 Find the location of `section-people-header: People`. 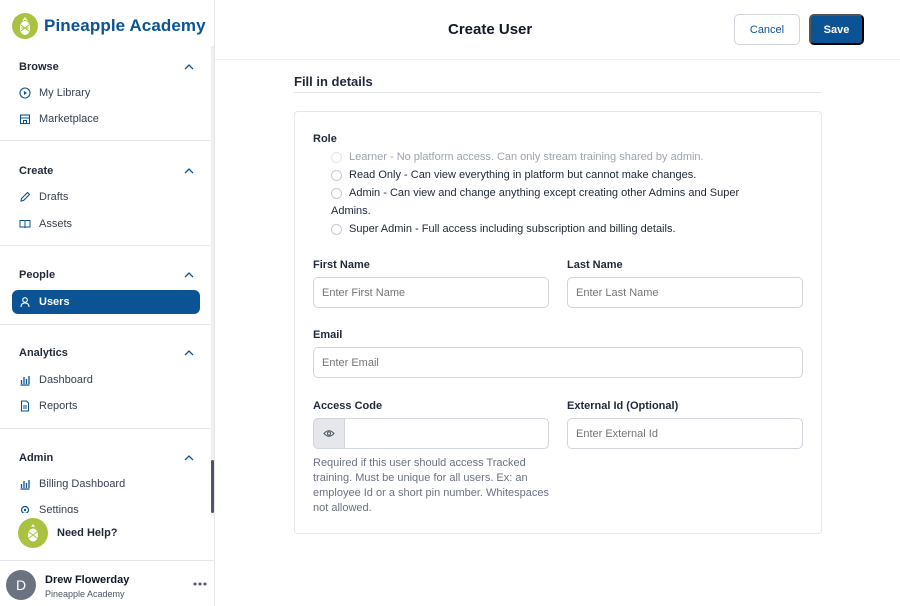

section-people-header: People is located at coordinates (107, 275).